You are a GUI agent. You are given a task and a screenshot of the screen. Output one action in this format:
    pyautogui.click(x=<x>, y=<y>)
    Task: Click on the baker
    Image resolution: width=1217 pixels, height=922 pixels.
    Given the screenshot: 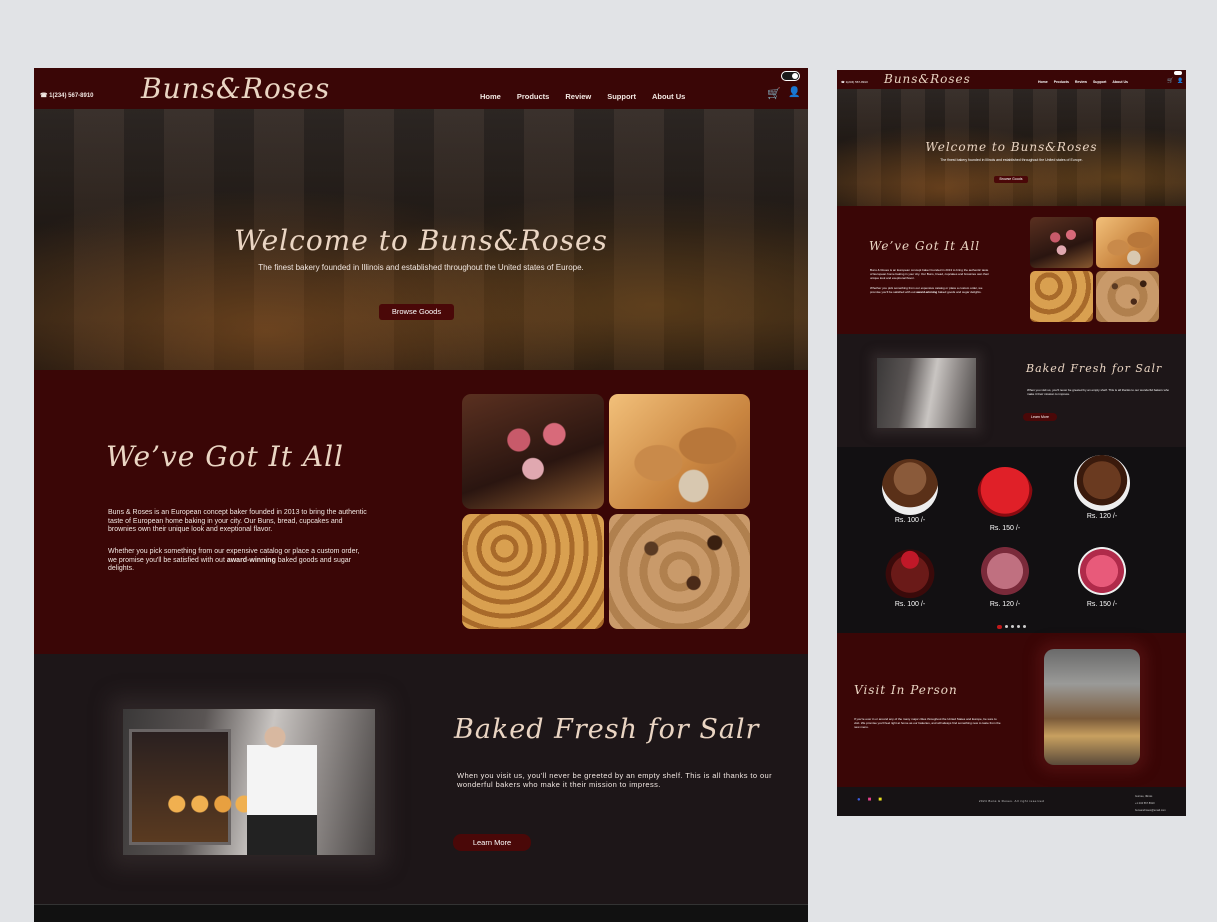 What is the action you would take?
    pyautogui.click(x=282, y=788)
    